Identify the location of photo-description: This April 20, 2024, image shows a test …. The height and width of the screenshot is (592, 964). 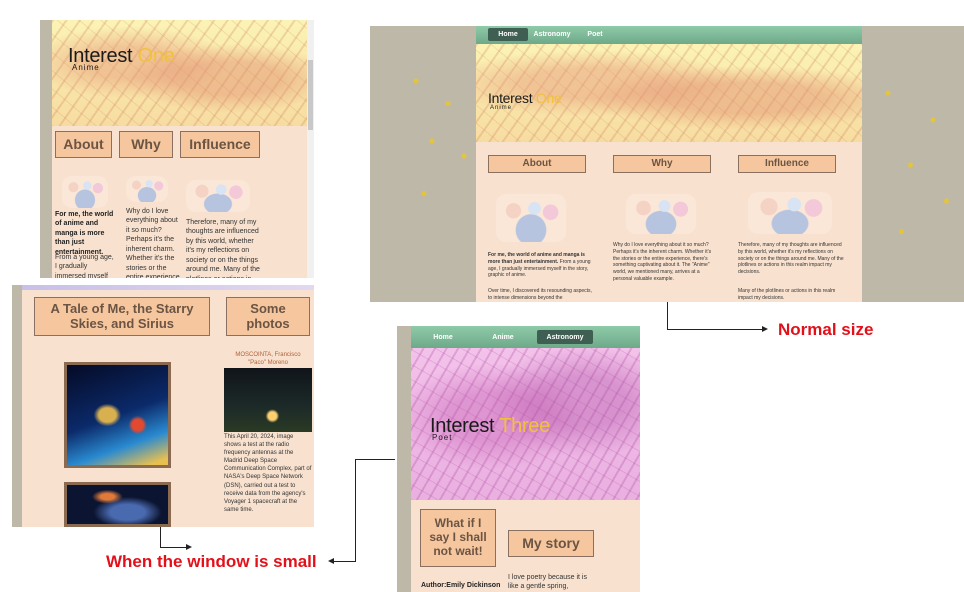
(268, 473).